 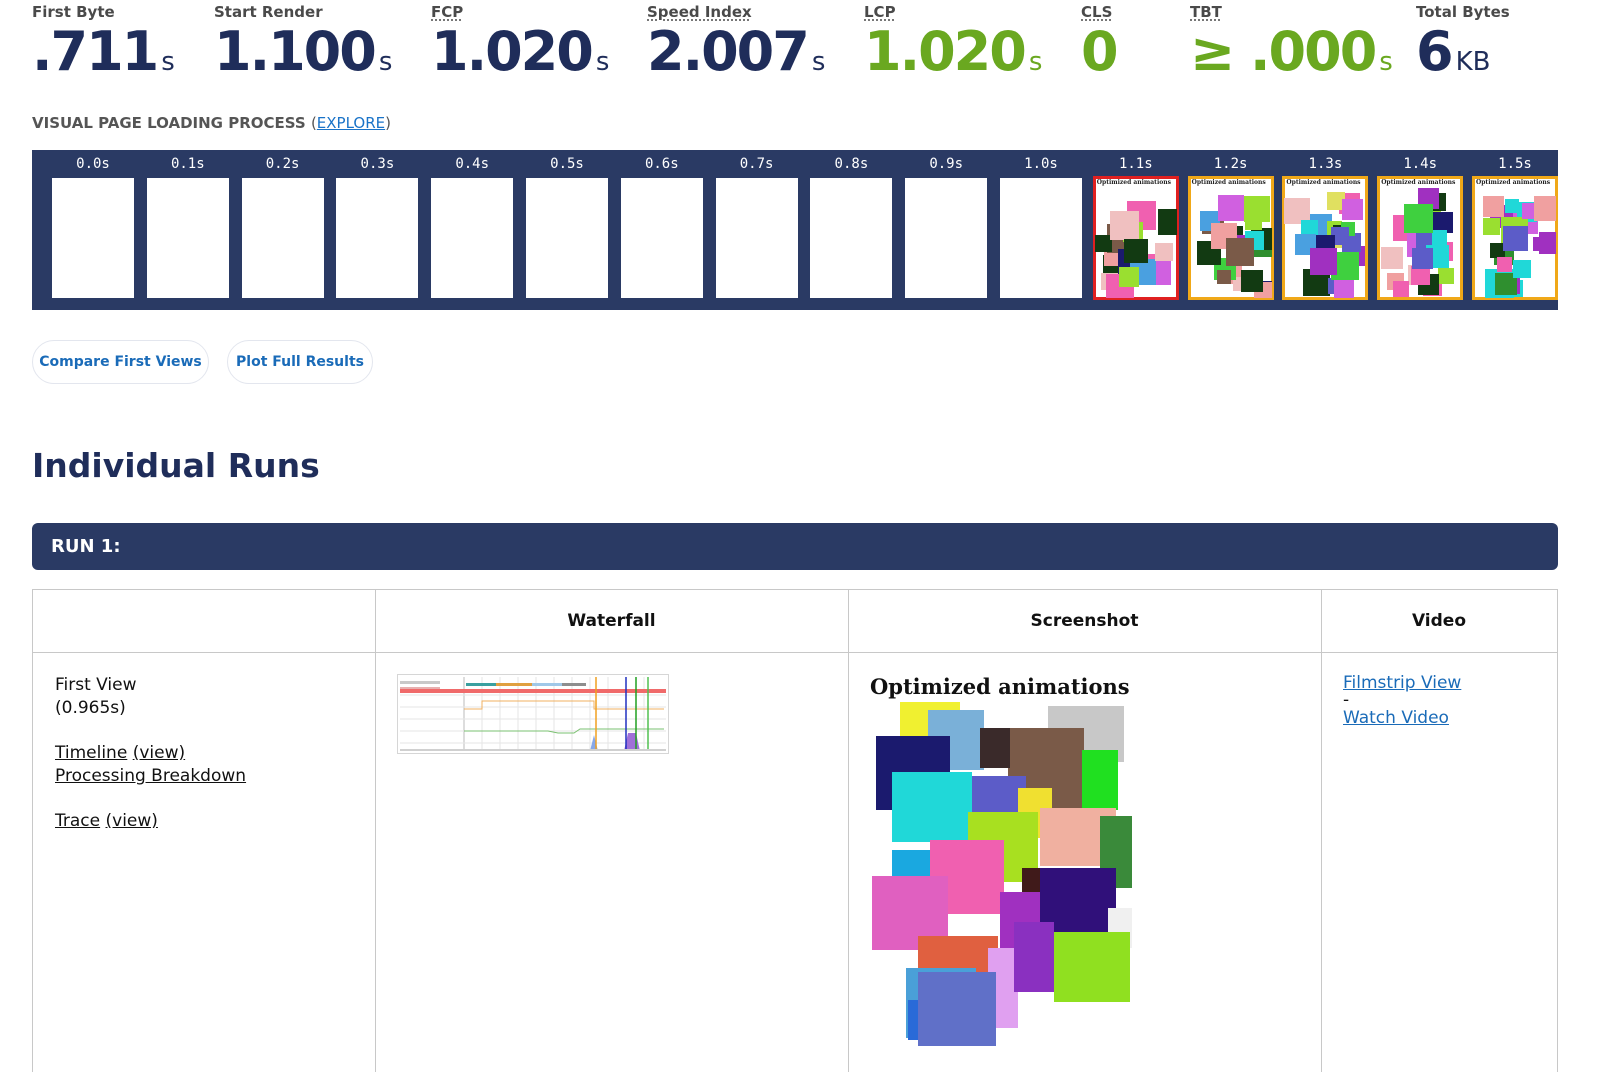 I want to click on table-header-row: Waterfall Screenshot Video, so click(x=795, y=621).